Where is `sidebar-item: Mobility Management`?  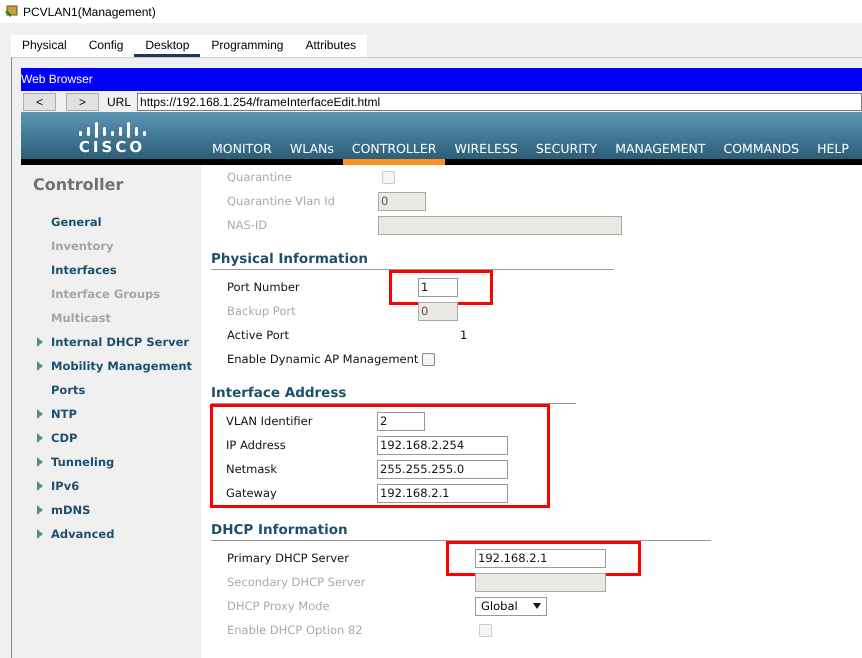
sidebar-item: Mobility Management is located at coordinates (121, 366).